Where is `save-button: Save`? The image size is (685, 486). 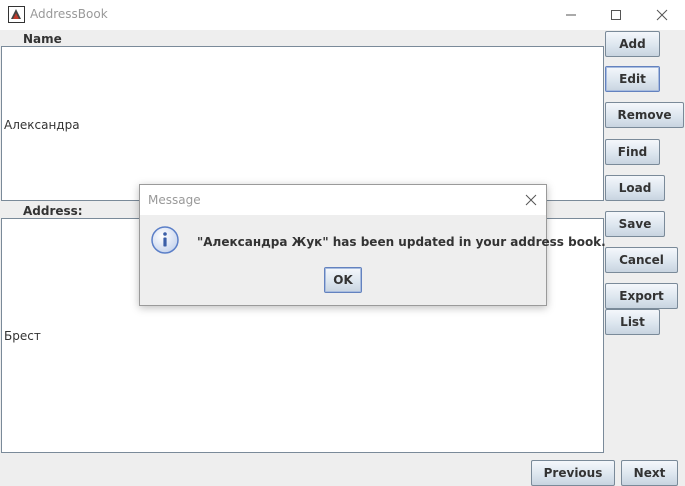
save-button: Save is located at coordinates (635, 224).